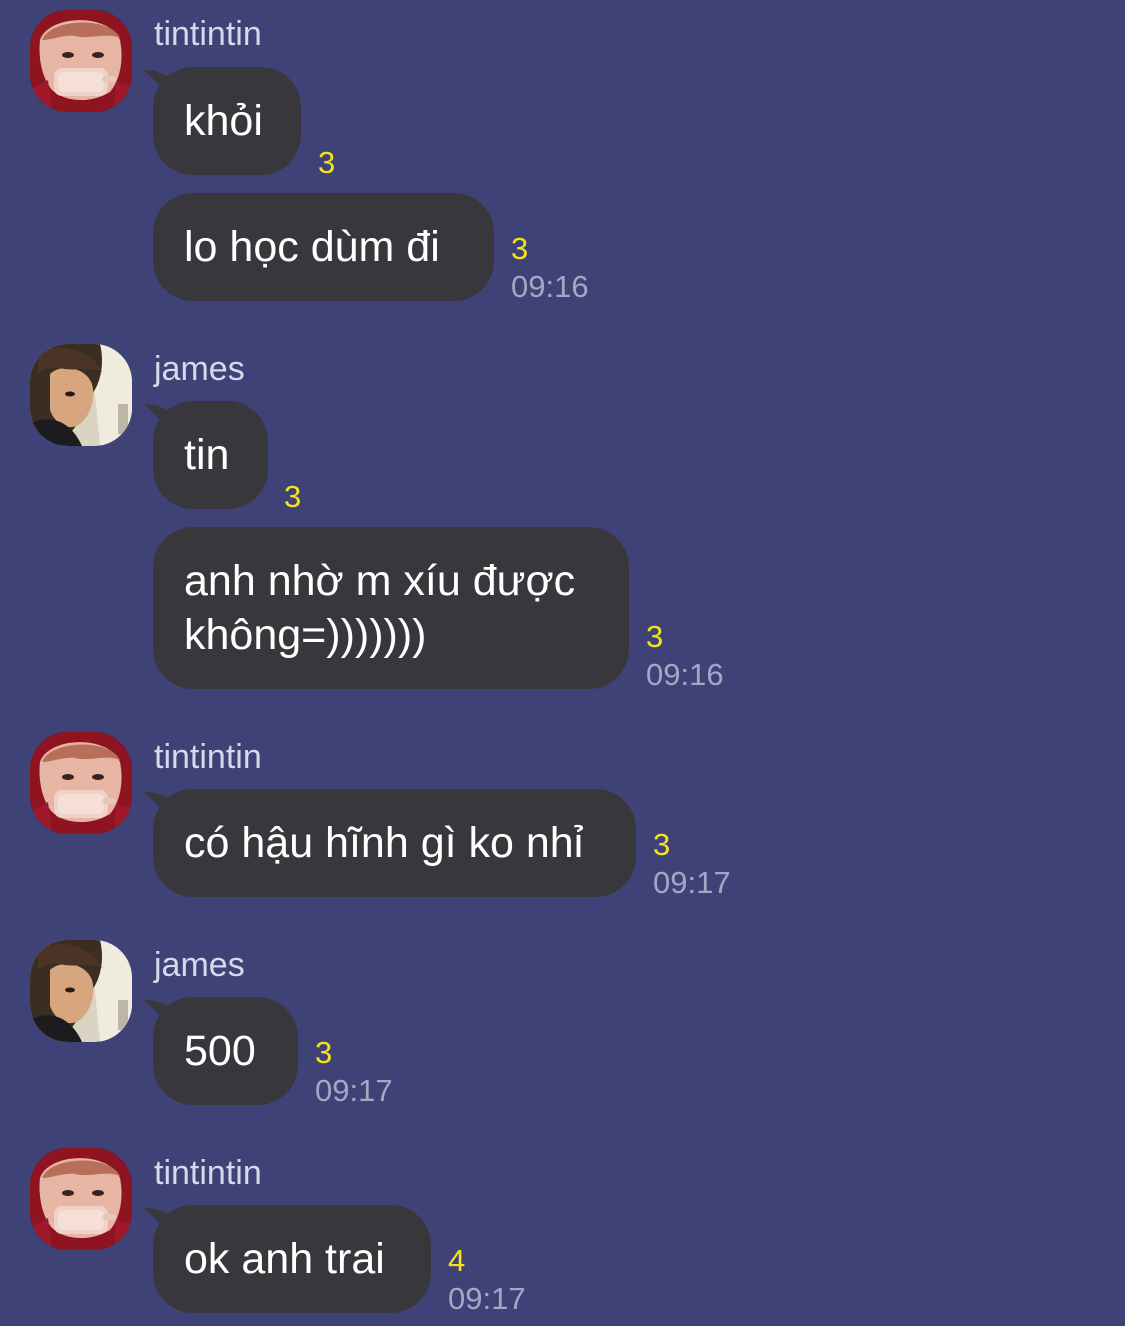 The image size is (1125, 1326). Describe the element at coordinates (384, 843) in the screenshot. I see `message-text: có hậu hĩnh gì ko nhỉ` at that location.